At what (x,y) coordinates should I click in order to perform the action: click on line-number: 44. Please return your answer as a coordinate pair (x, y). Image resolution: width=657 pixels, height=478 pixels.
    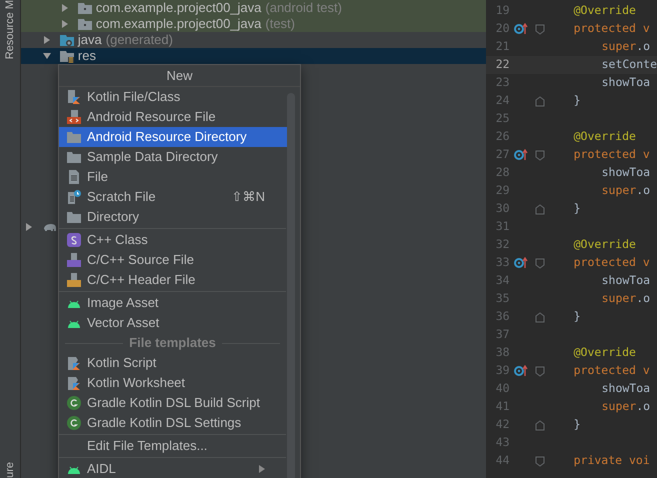
    Looking at the image, I should click on (502, 461).